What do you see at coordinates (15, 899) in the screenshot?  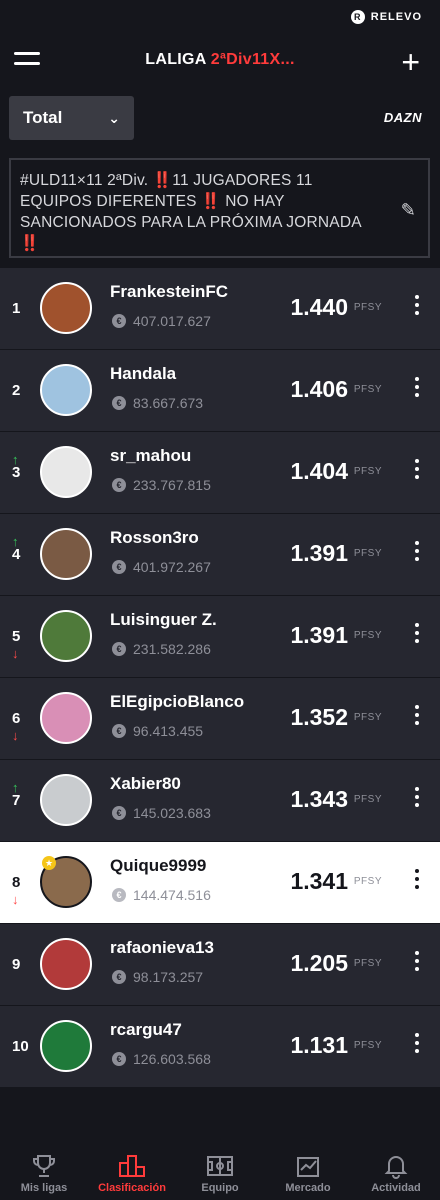 I see `trend-down-icon: ↓` at bounding box center [15, 899].